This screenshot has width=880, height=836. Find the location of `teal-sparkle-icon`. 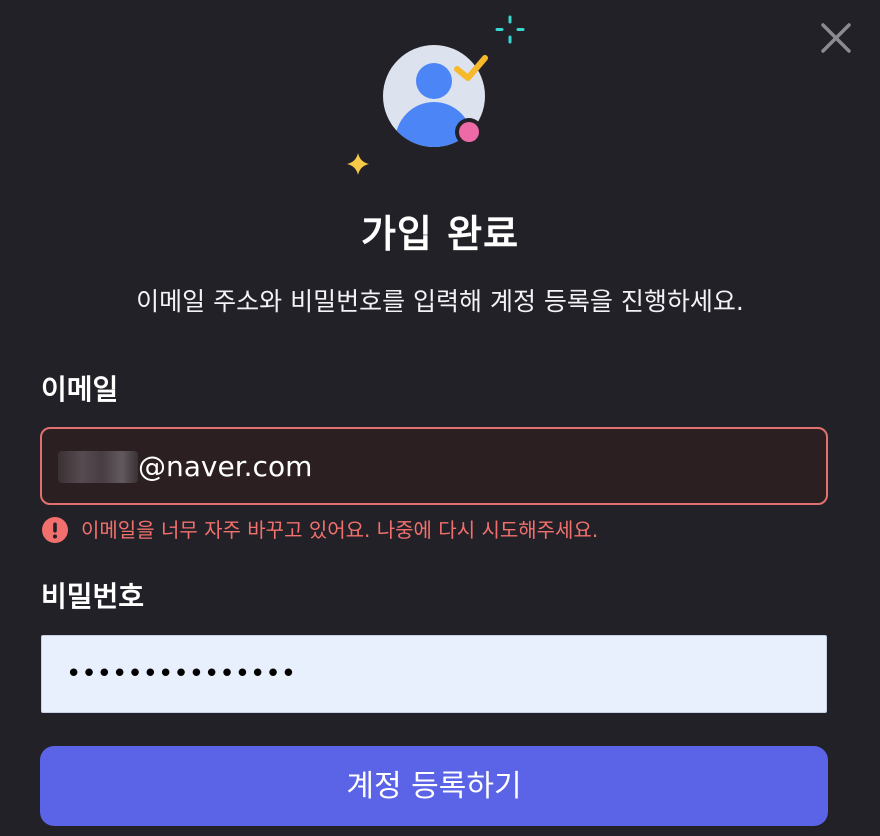

teal-sparkle-icon is located at coordinates (510, 29).